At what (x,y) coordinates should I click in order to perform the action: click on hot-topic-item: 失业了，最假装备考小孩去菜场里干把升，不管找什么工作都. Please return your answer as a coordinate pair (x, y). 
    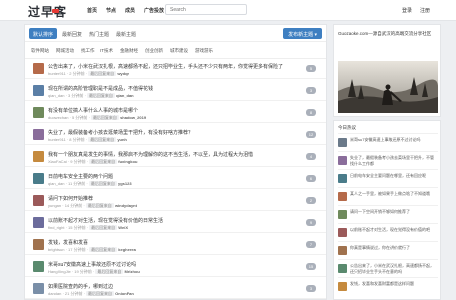
    Looking at the image, I should click on (388, 160).